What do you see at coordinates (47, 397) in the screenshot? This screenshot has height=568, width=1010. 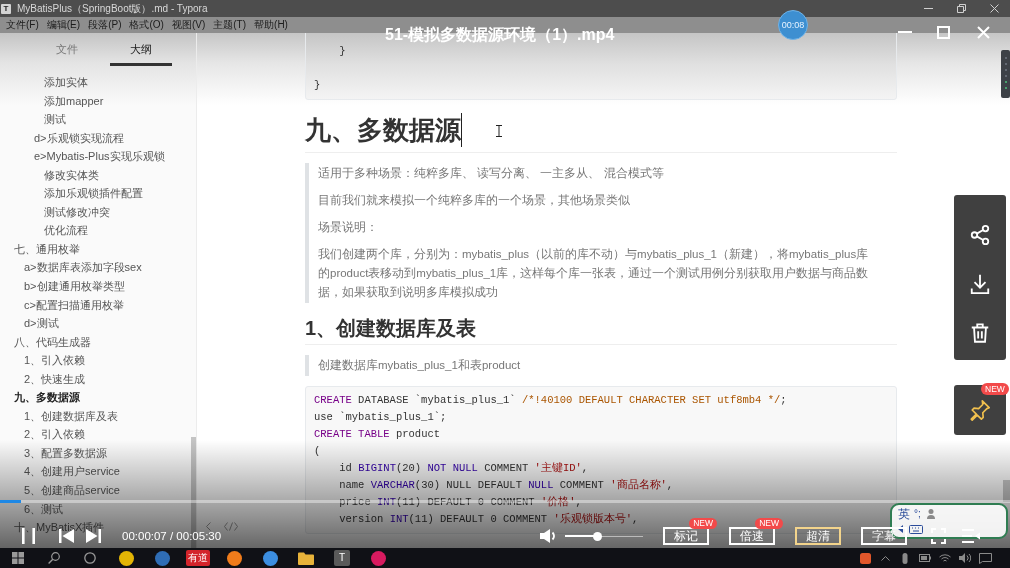 I see `outline-item: 九、多数据源` at bounding box center [47, 397].